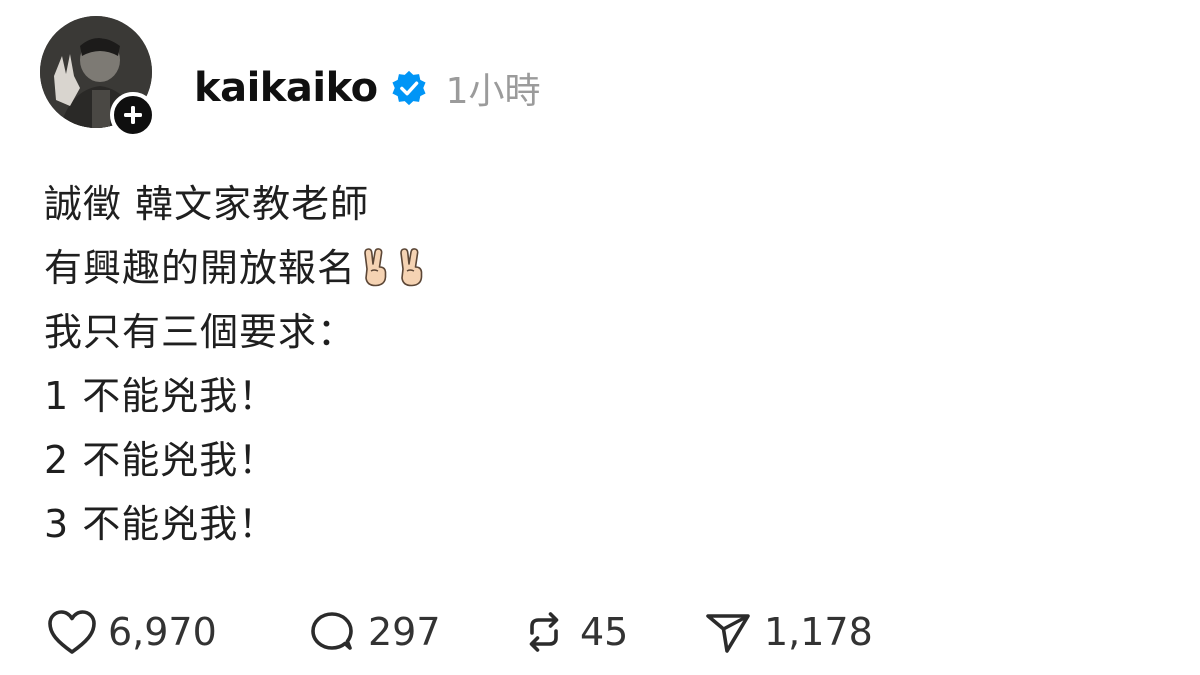 The width and height of the screenshot is (1200, 675). I want to click on post-text: 1 不能兇我！, so click(161, 396).